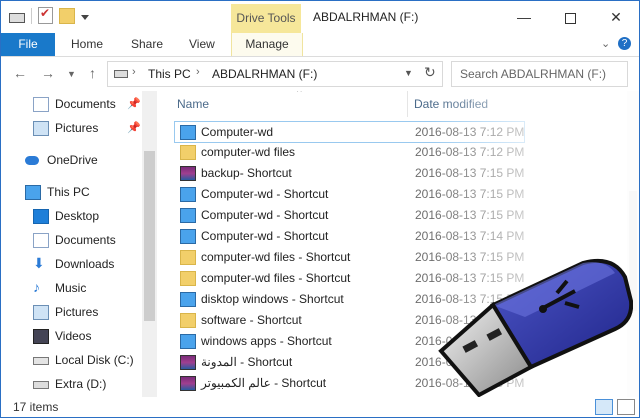  Describe the element at coordinates (33, 192) in the screenshot. I see `computer-icon` at that location.